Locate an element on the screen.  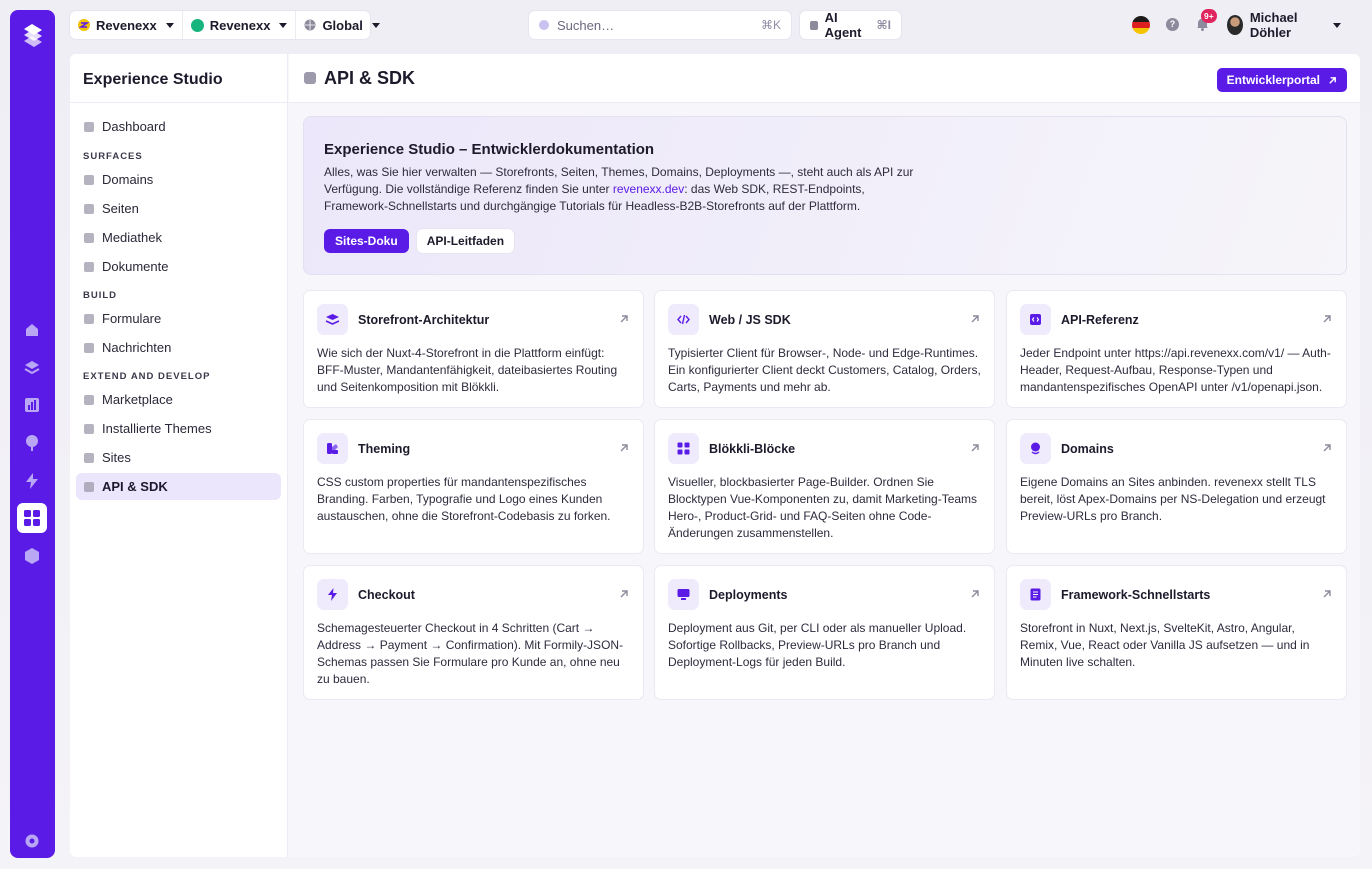
blocks-grid-icon is located at coordinates (683, 448).